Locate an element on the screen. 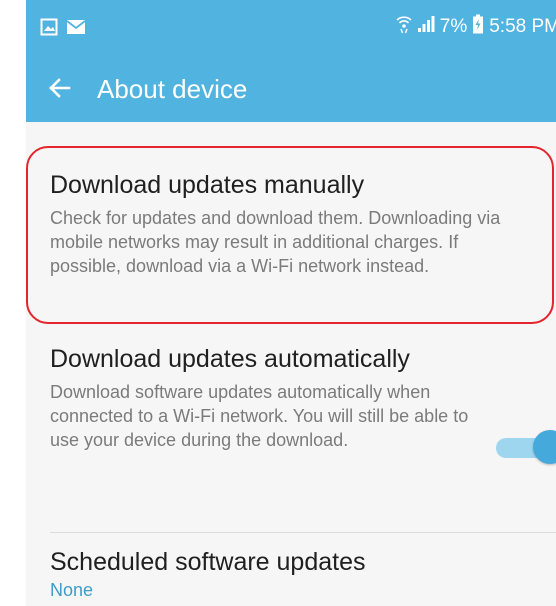 The height and width of the screenshot is (606, 556). signal-icon is located at coordinates (426, 27).